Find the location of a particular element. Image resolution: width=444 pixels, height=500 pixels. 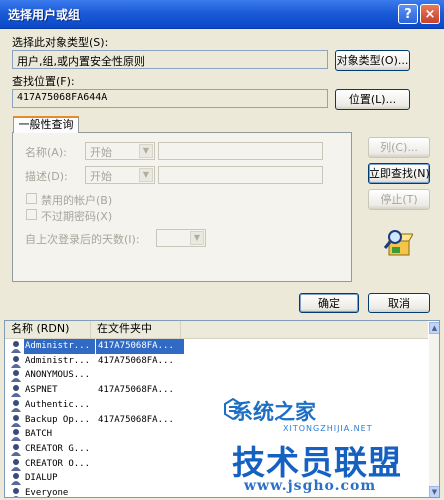

window-title: 选择用户或组 is located at coordinates (44, 15).